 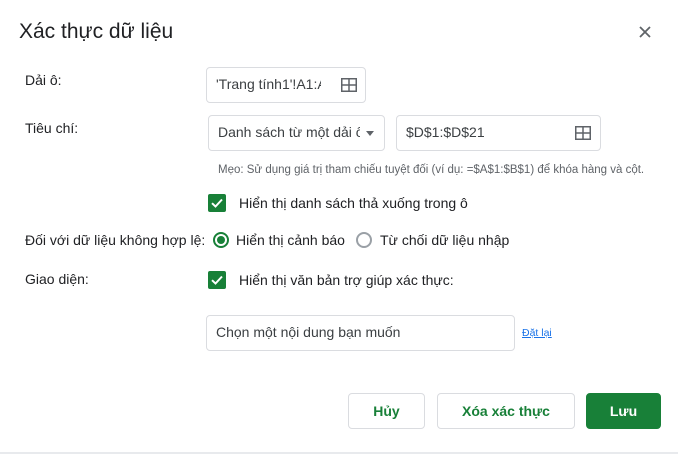 What do you see at coordinates (57, 279) in the screenshot?
I see `appearance-label: Giao diện:` at bounding box center [57, 279].